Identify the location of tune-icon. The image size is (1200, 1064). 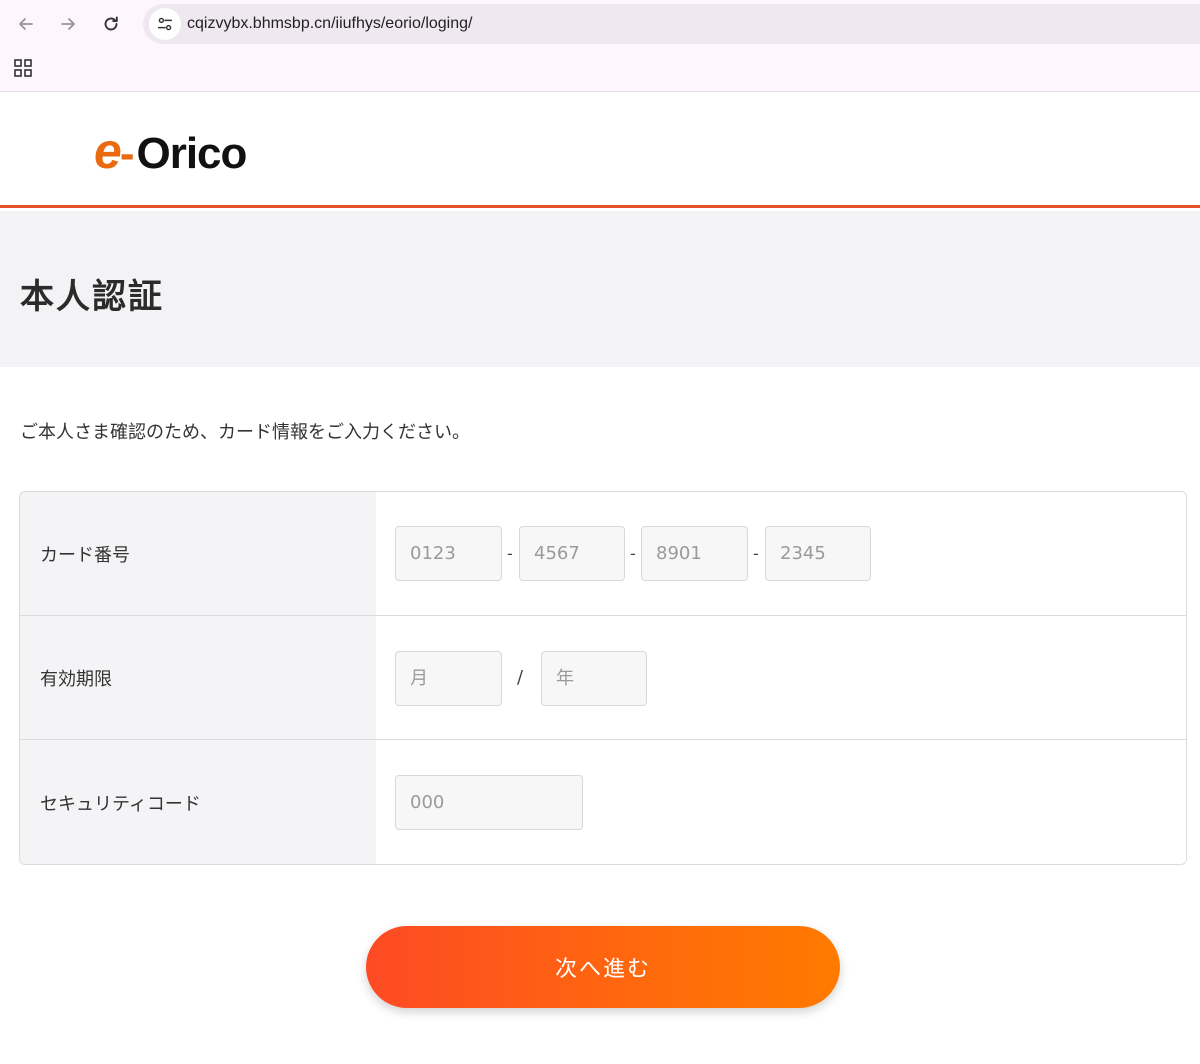
(165, 24).